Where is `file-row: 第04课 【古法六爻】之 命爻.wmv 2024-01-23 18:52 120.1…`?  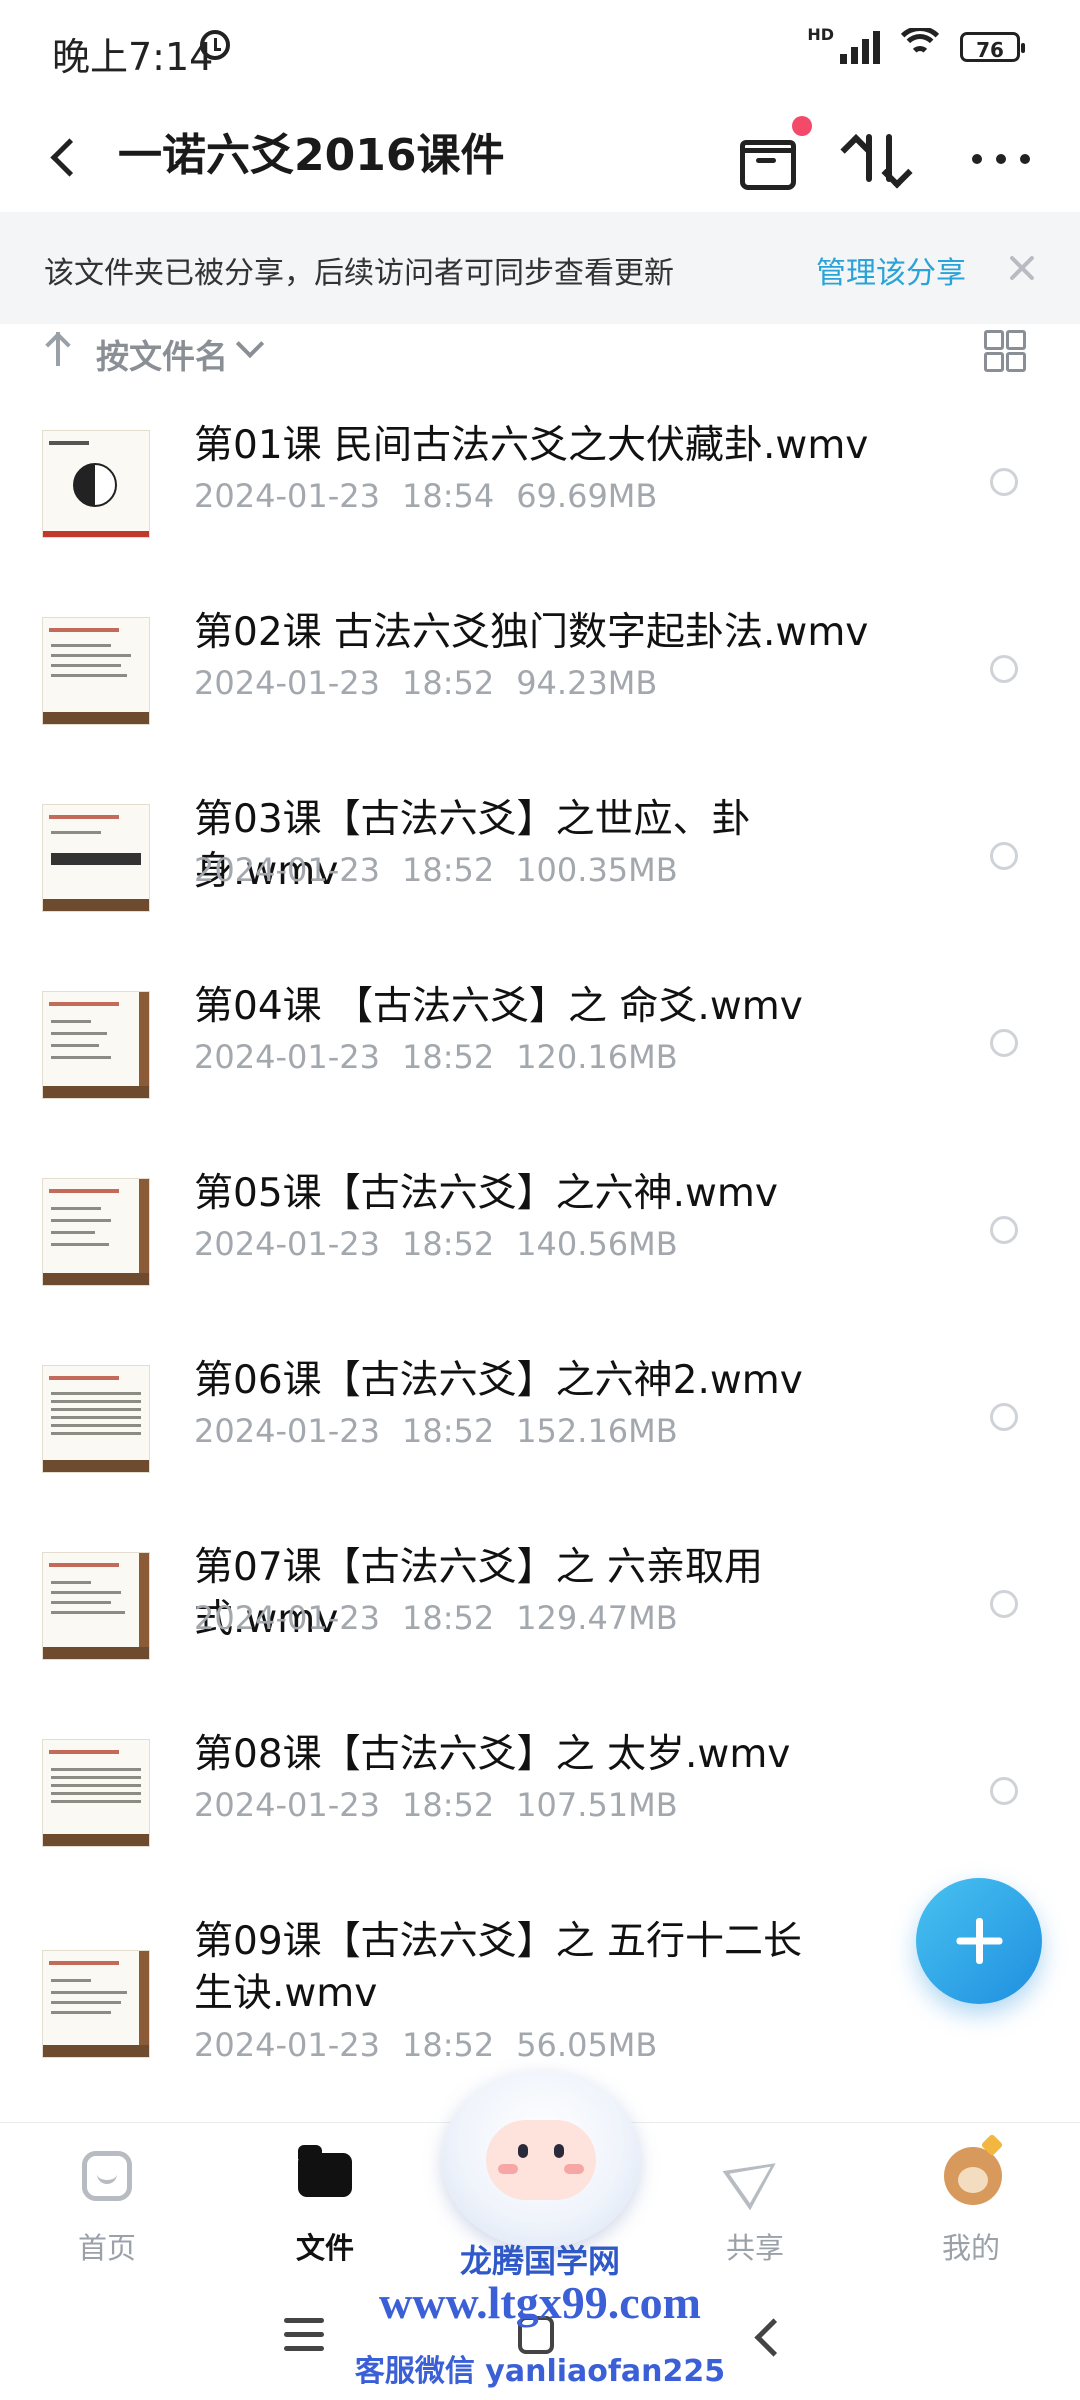 file-row: 第04课 【古法六爻】之 命爻.wmv 2024-01-23 18:52 120.1… is located at coordinates (540, 1034).